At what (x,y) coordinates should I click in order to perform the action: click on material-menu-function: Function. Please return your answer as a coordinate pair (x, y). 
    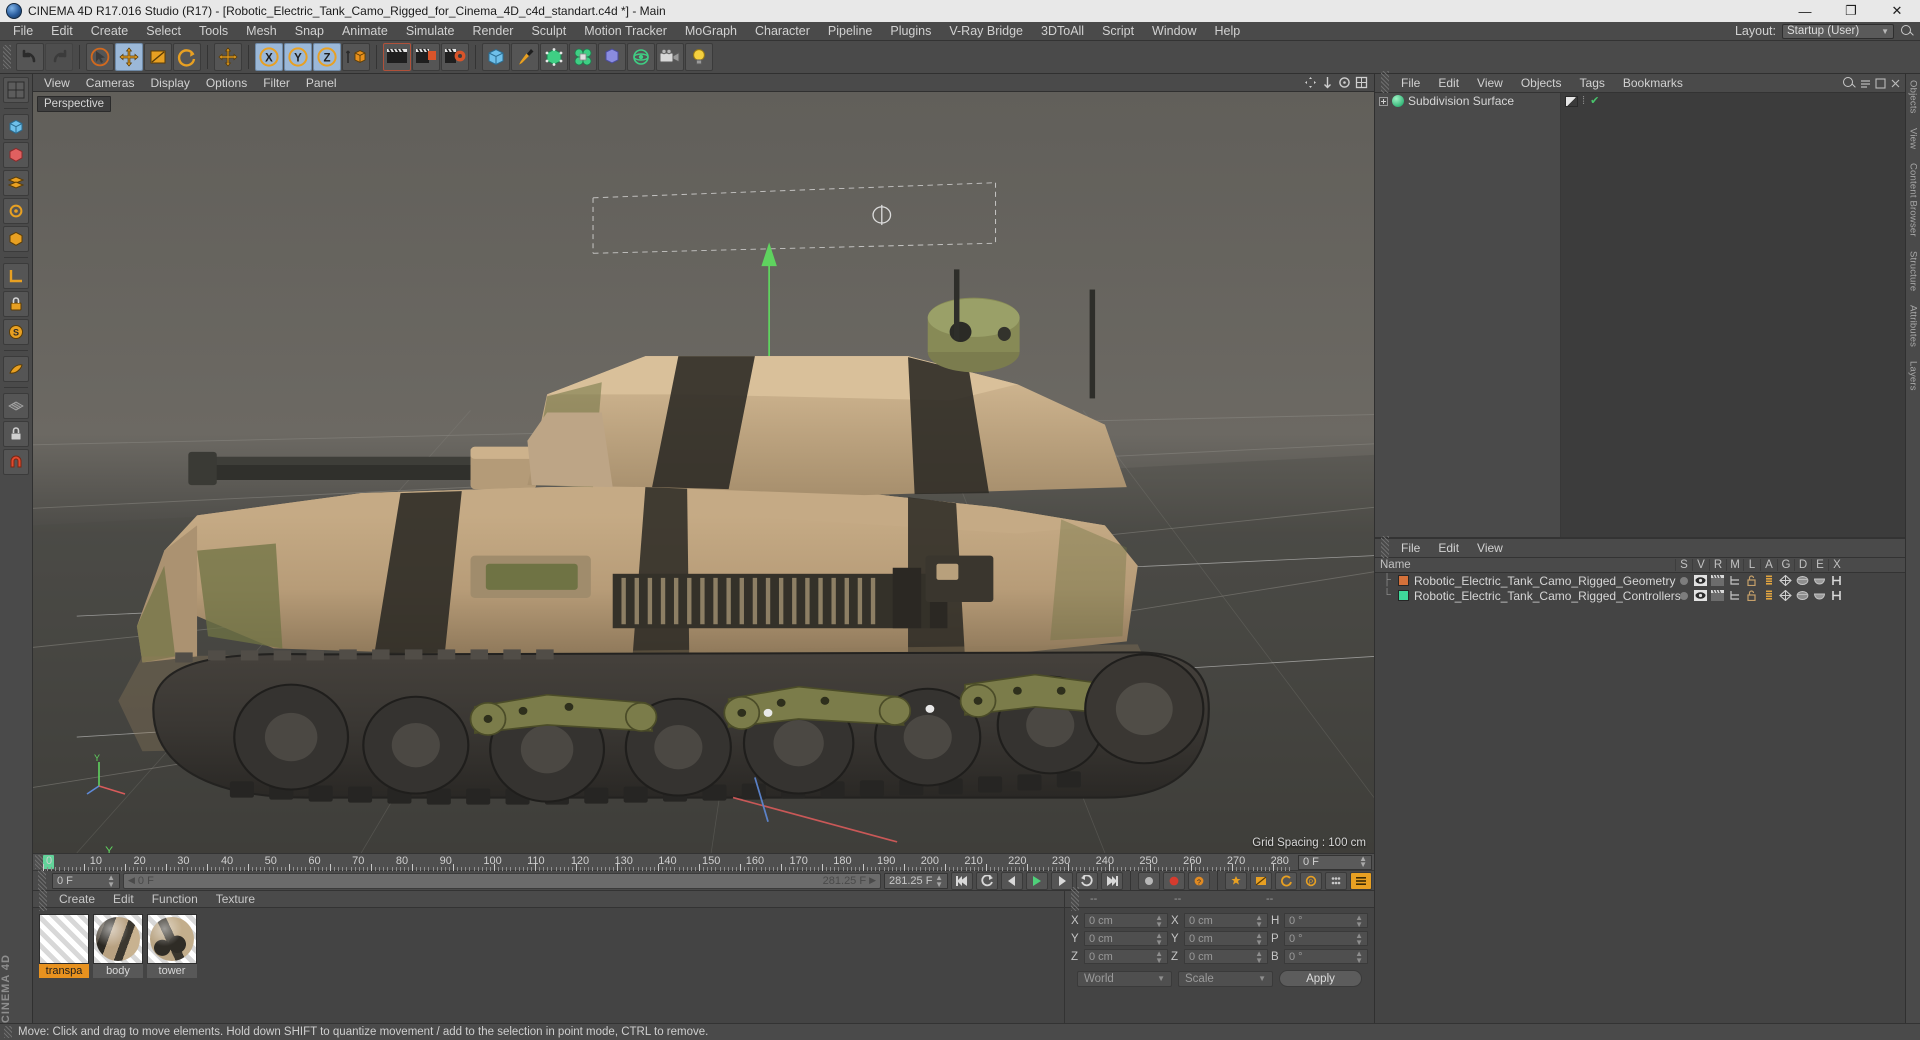
    Looking at the image, I should click on (175, 899).